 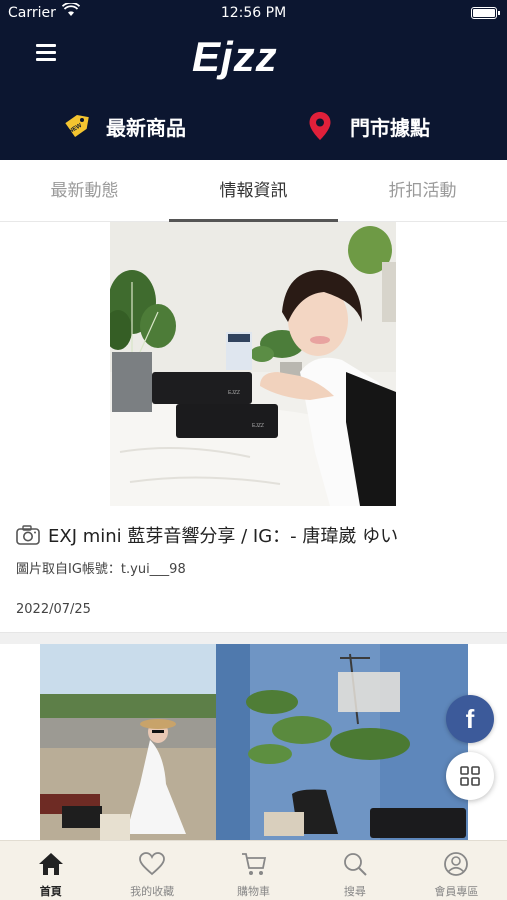 I want to click on location-pin-icon, so click(x=320, y=126).